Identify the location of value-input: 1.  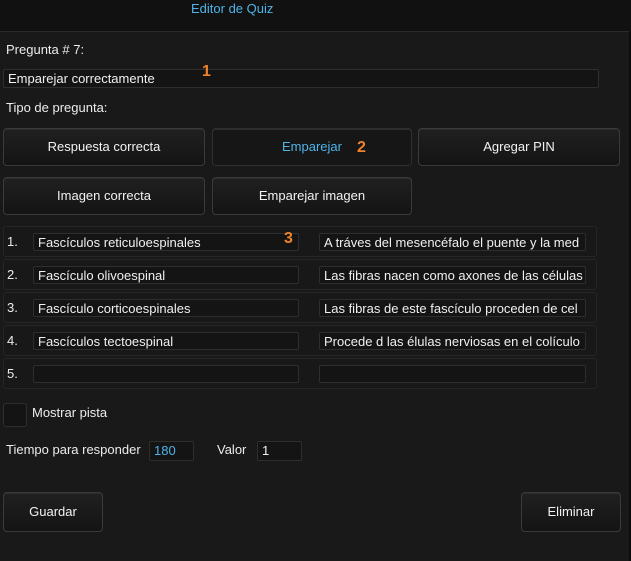
(279, 451).